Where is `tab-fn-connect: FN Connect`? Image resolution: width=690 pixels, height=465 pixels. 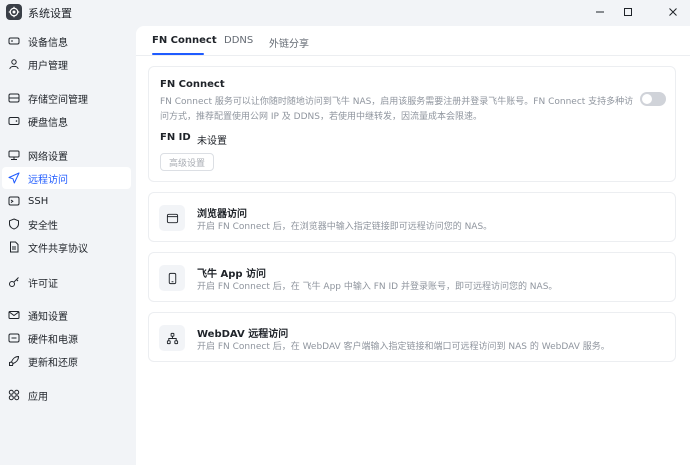
tab-fn-connect: FN Connect is located at coordinates (184, 40).